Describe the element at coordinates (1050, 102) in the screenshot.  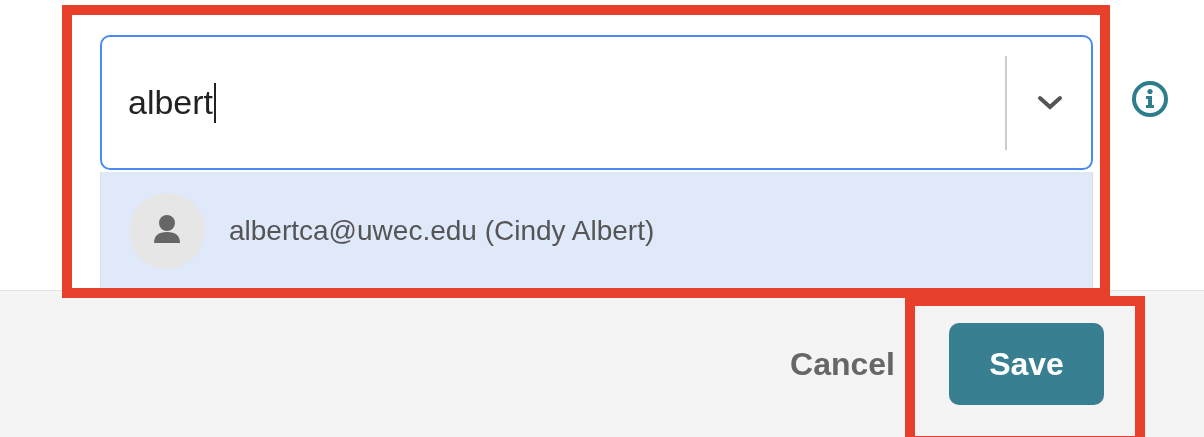
I see `chevron-down-icon` at that location.